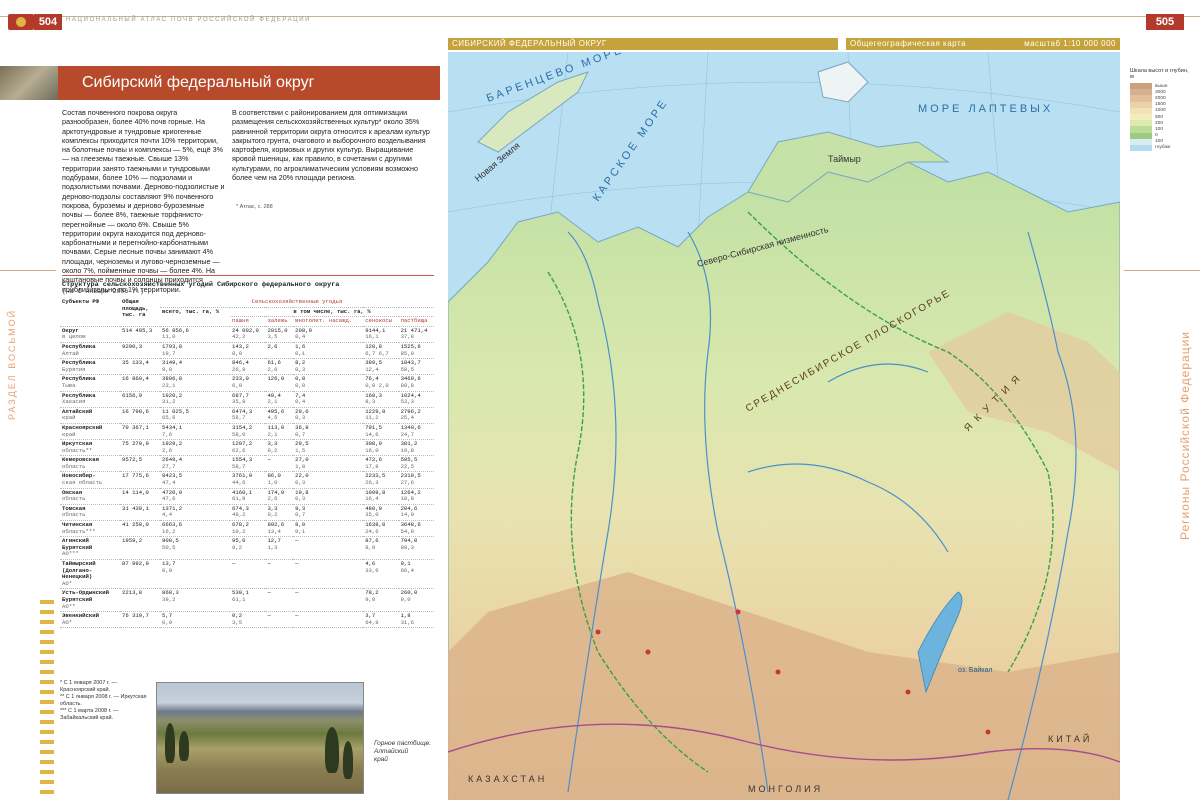  I want to click on value-cell: 56 856,6 11,0, so click(195, 334).